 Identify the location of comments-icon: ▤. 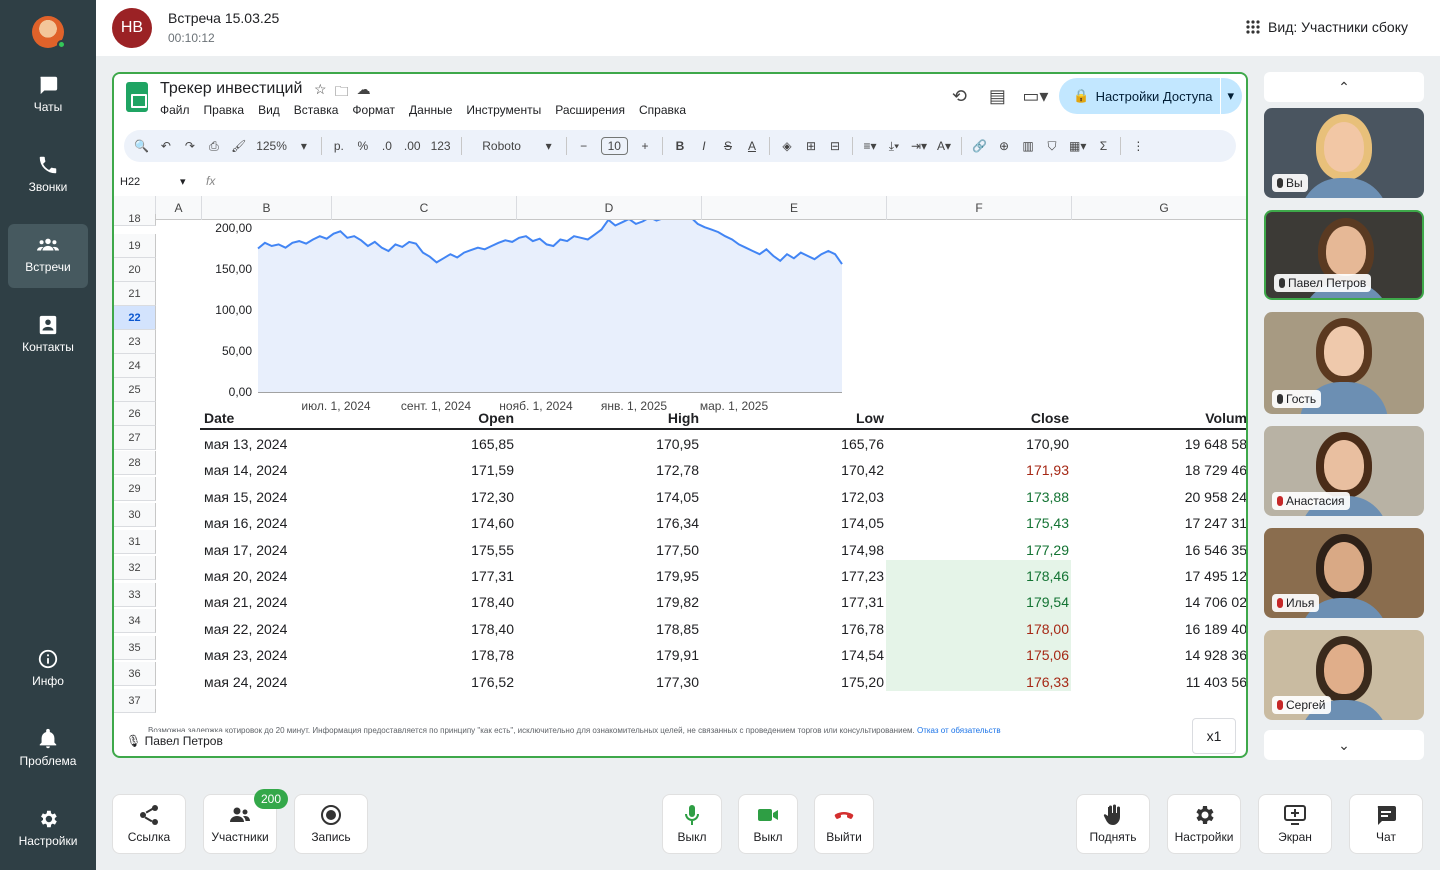
(997, 96).